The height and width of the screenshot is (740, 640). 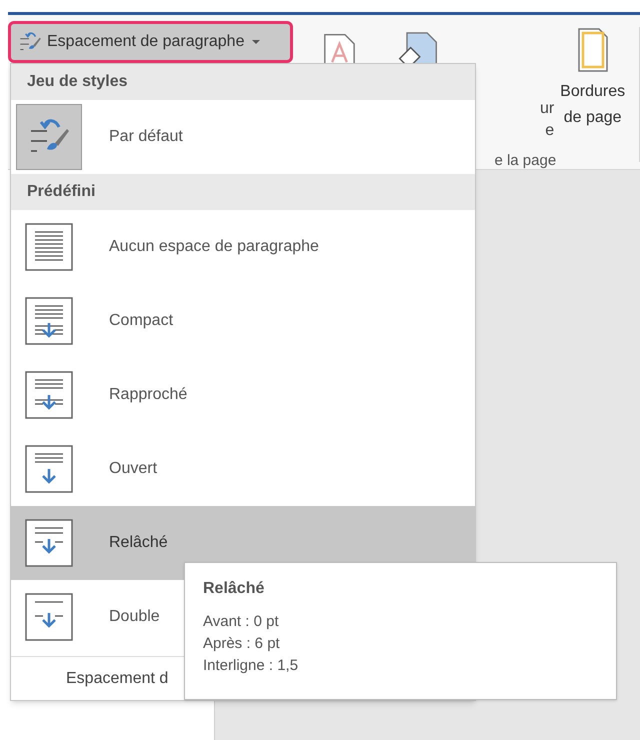 I want to click on tooltip-title: Relâché, so click(x=234, y=589).